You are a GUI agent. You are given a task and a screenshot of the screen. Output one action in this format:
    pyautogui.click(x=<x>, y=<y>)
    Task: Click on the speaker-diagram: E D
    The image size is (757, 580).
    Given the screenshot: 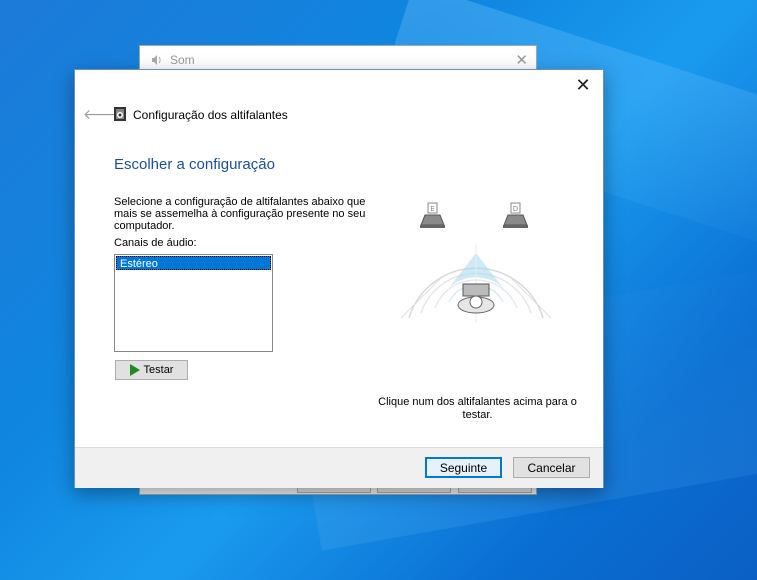 What is the action you would take?
    pyautogui.click(x=476, y=262)
    